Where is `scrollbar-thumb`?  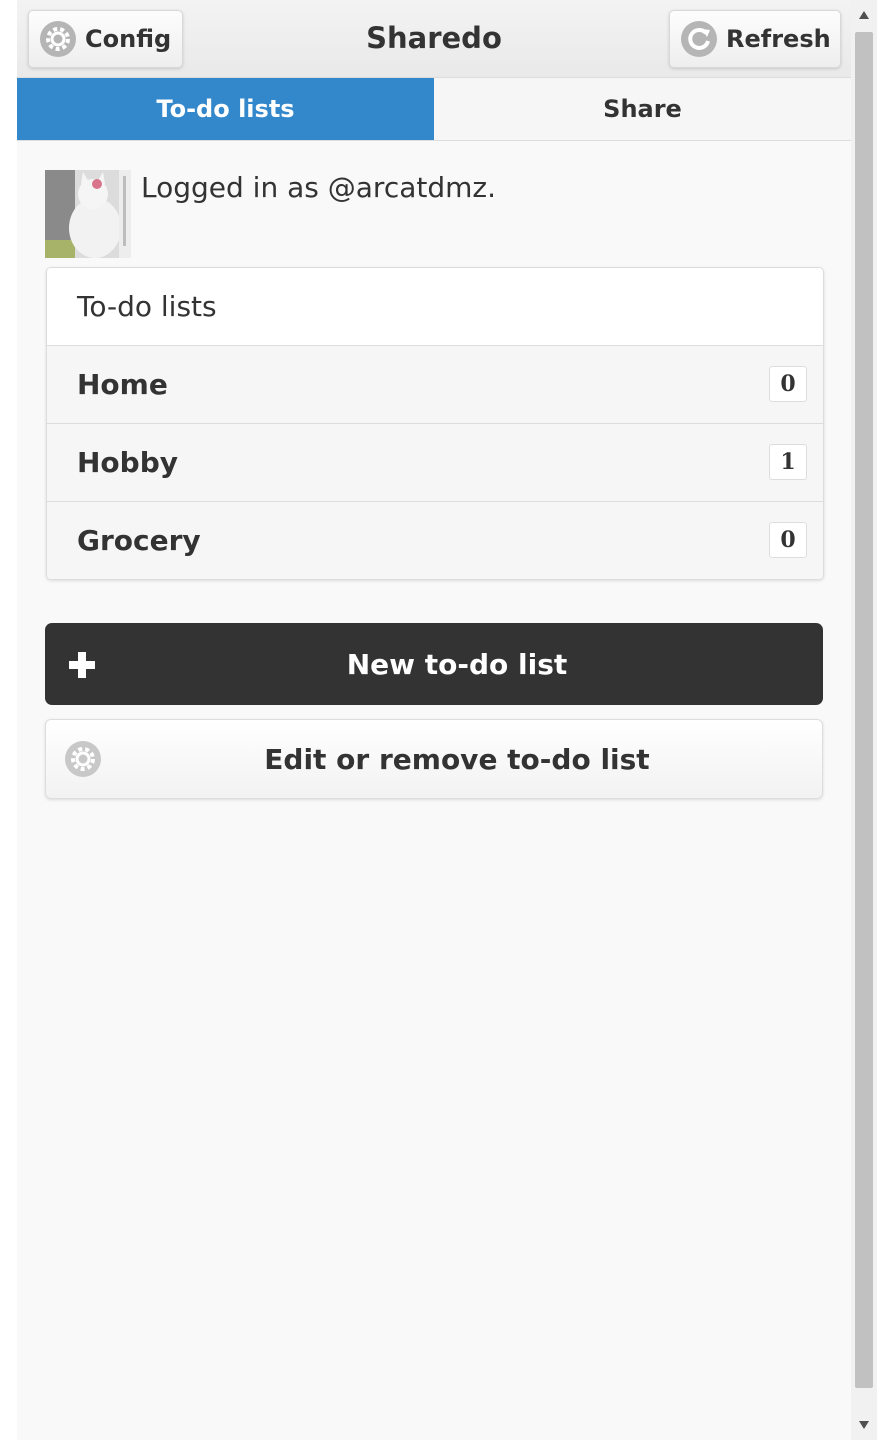 scrollbar-thumb is located at coordinates (864, 710).